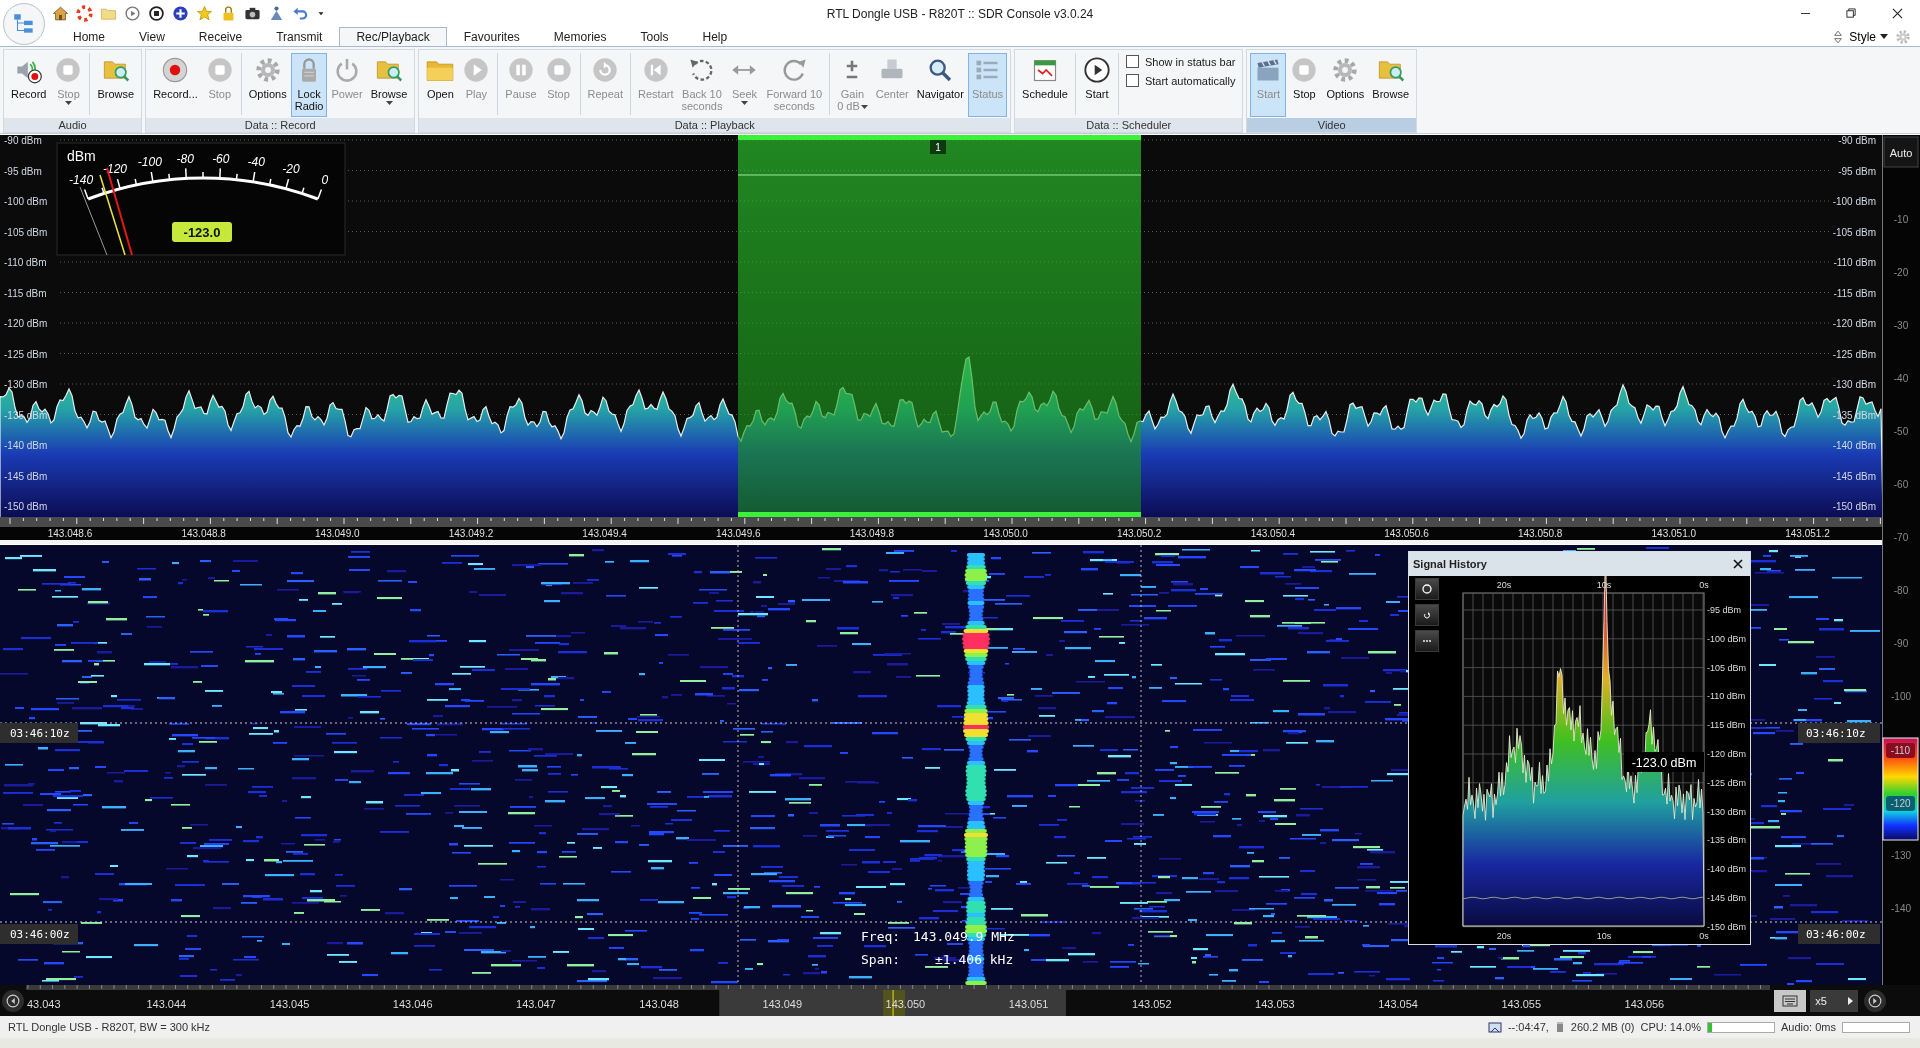 This screenshot has width=1920, height=1048. I want to click on group-label: Data :: Record, so click(280, 125).